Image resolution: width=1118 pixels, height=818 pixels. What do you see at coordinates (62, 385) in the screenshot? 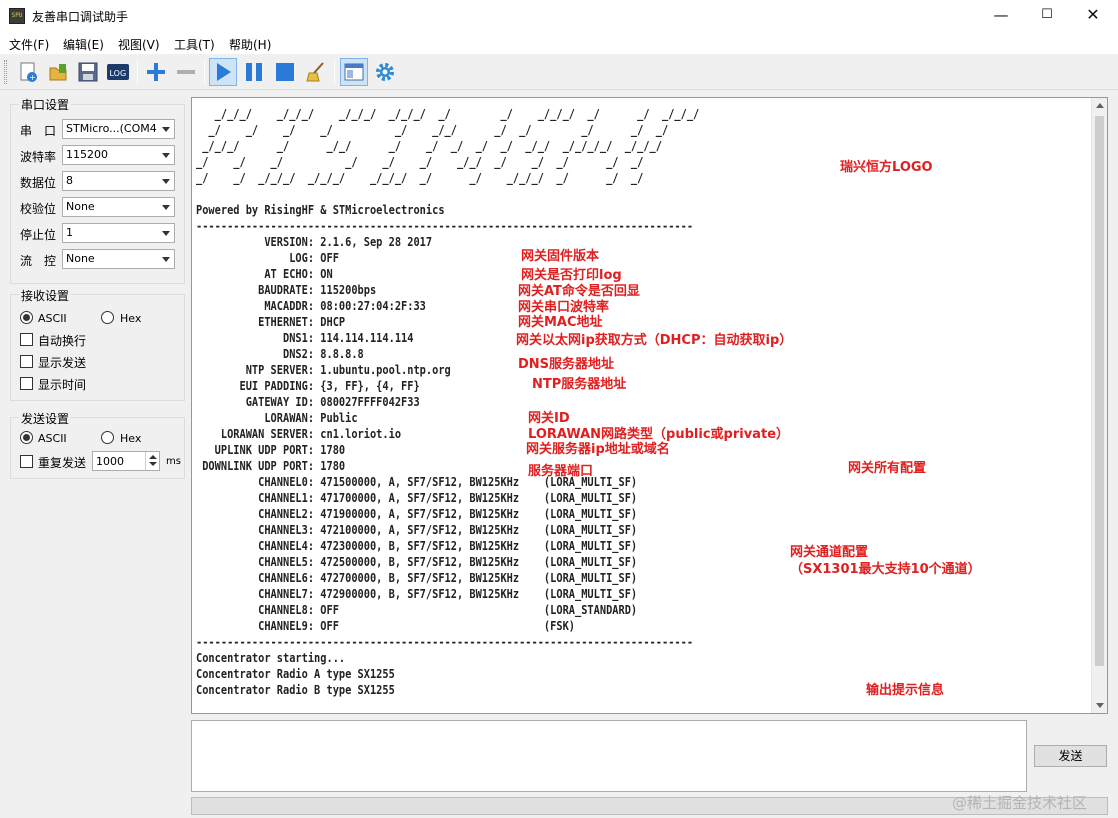
I see `show-time-label: 显示时间` at bounding box center [62, 385].